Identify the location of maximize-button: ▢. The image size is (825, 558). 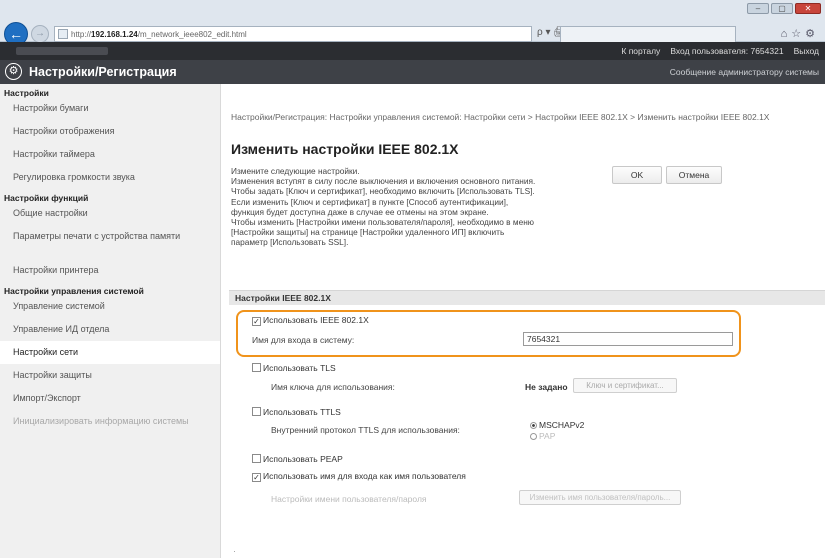
(782, 8).